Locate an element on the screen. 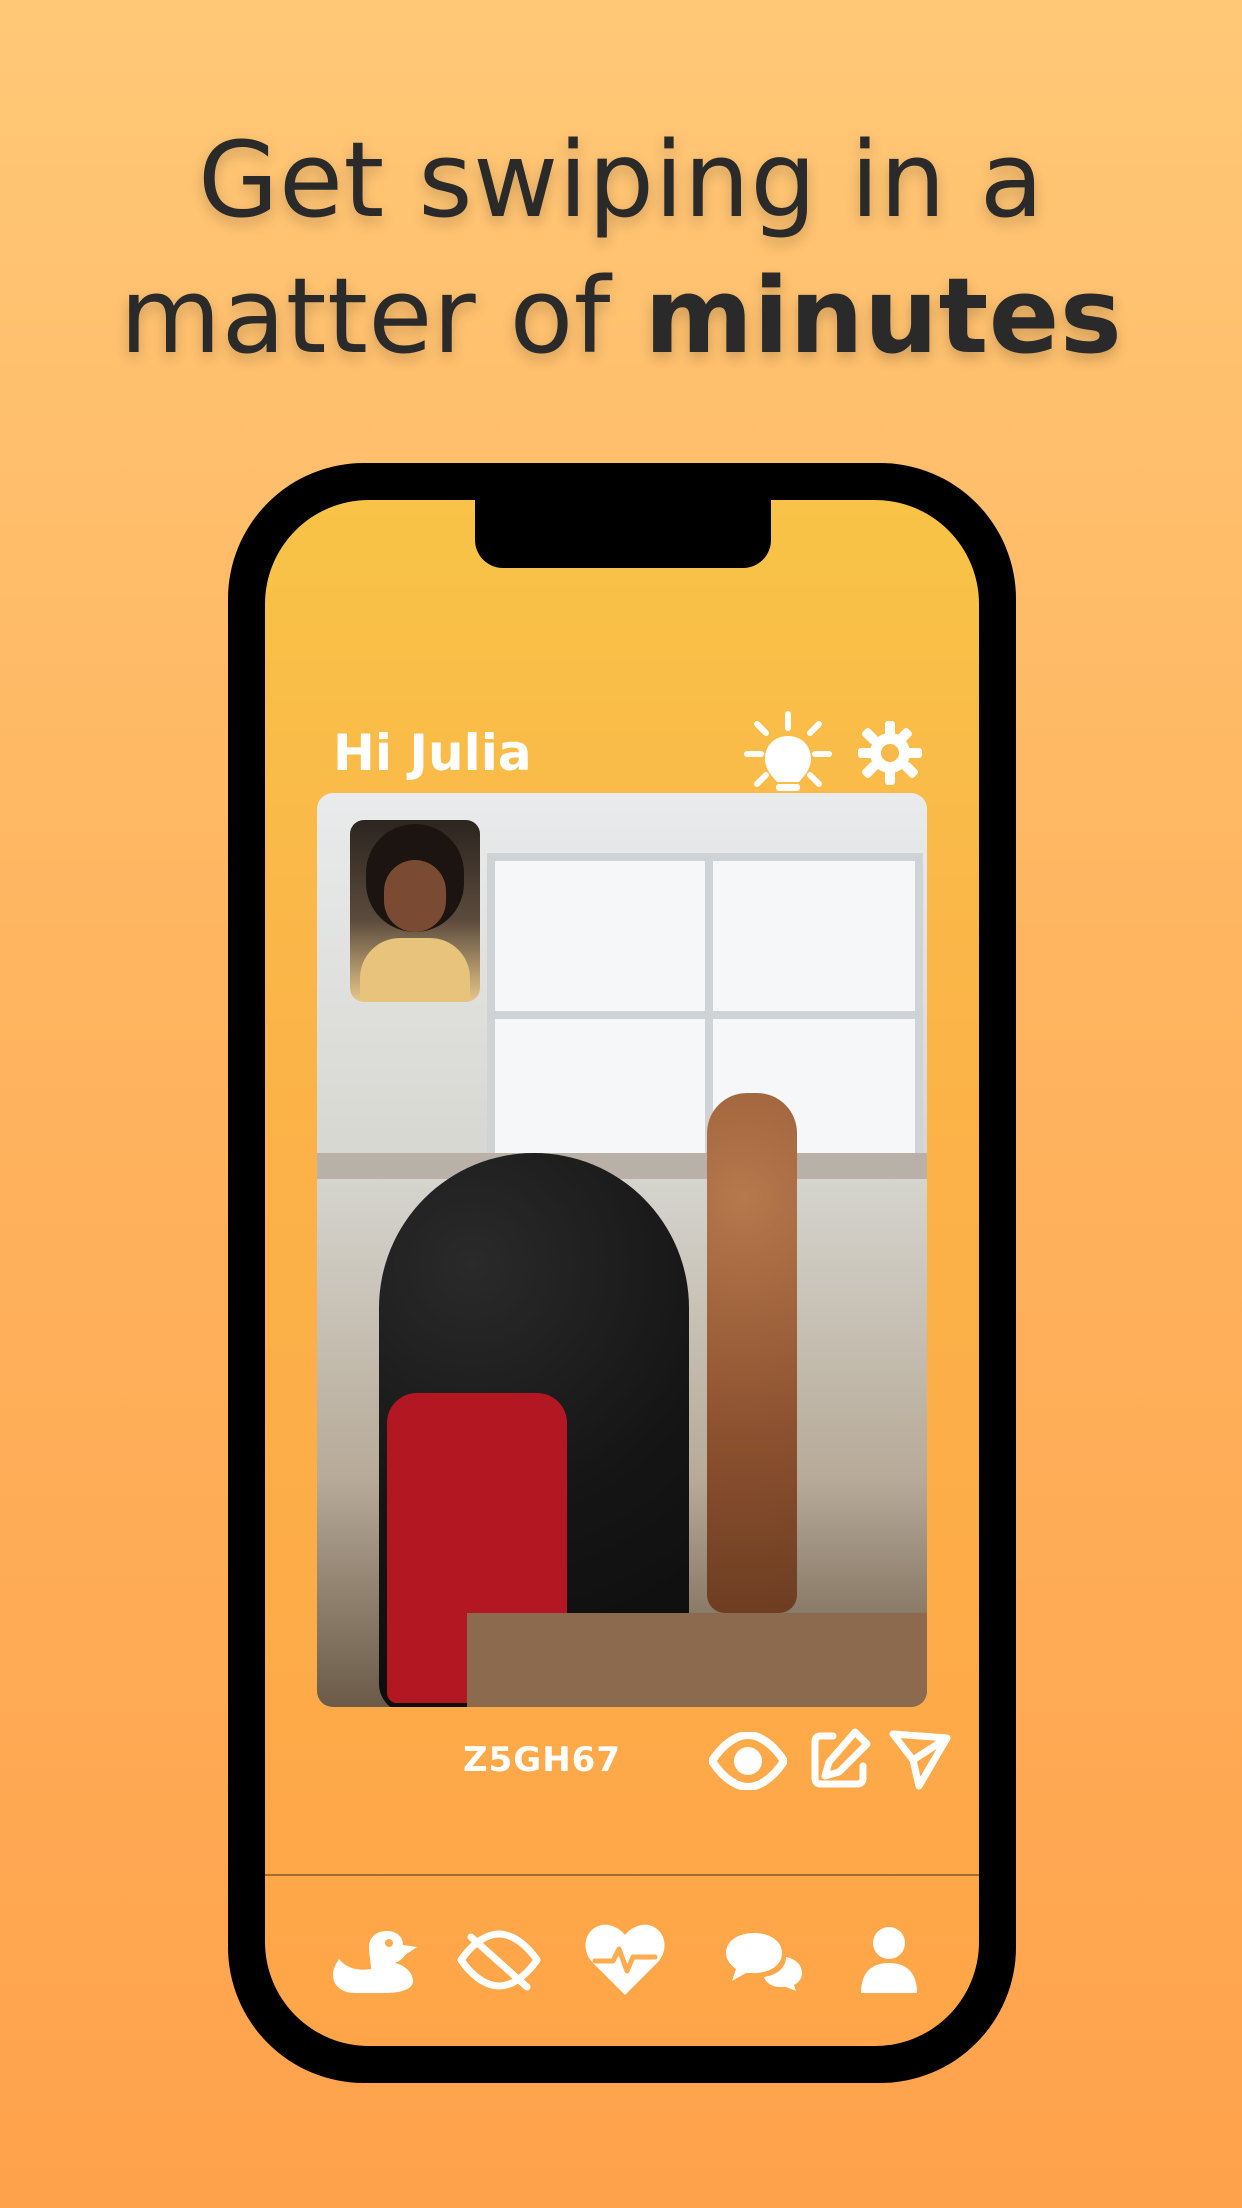  send-glyph is located at coordinates (920, 1760).